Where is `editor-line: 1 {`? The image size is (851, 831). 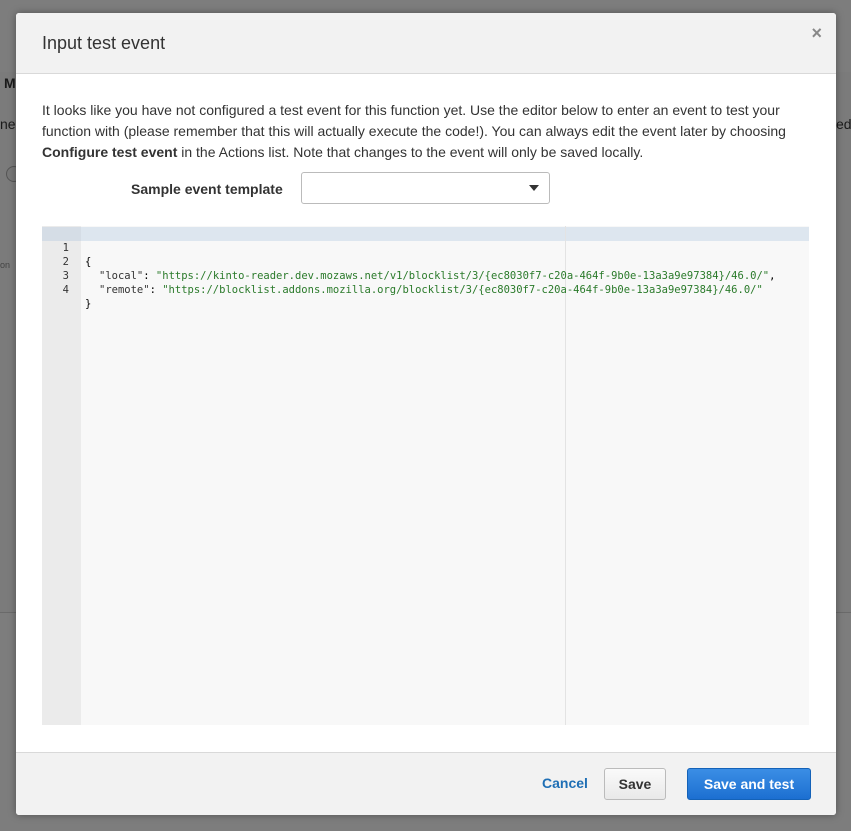
editor-line: 1 { is located at coordinates (67, 247).